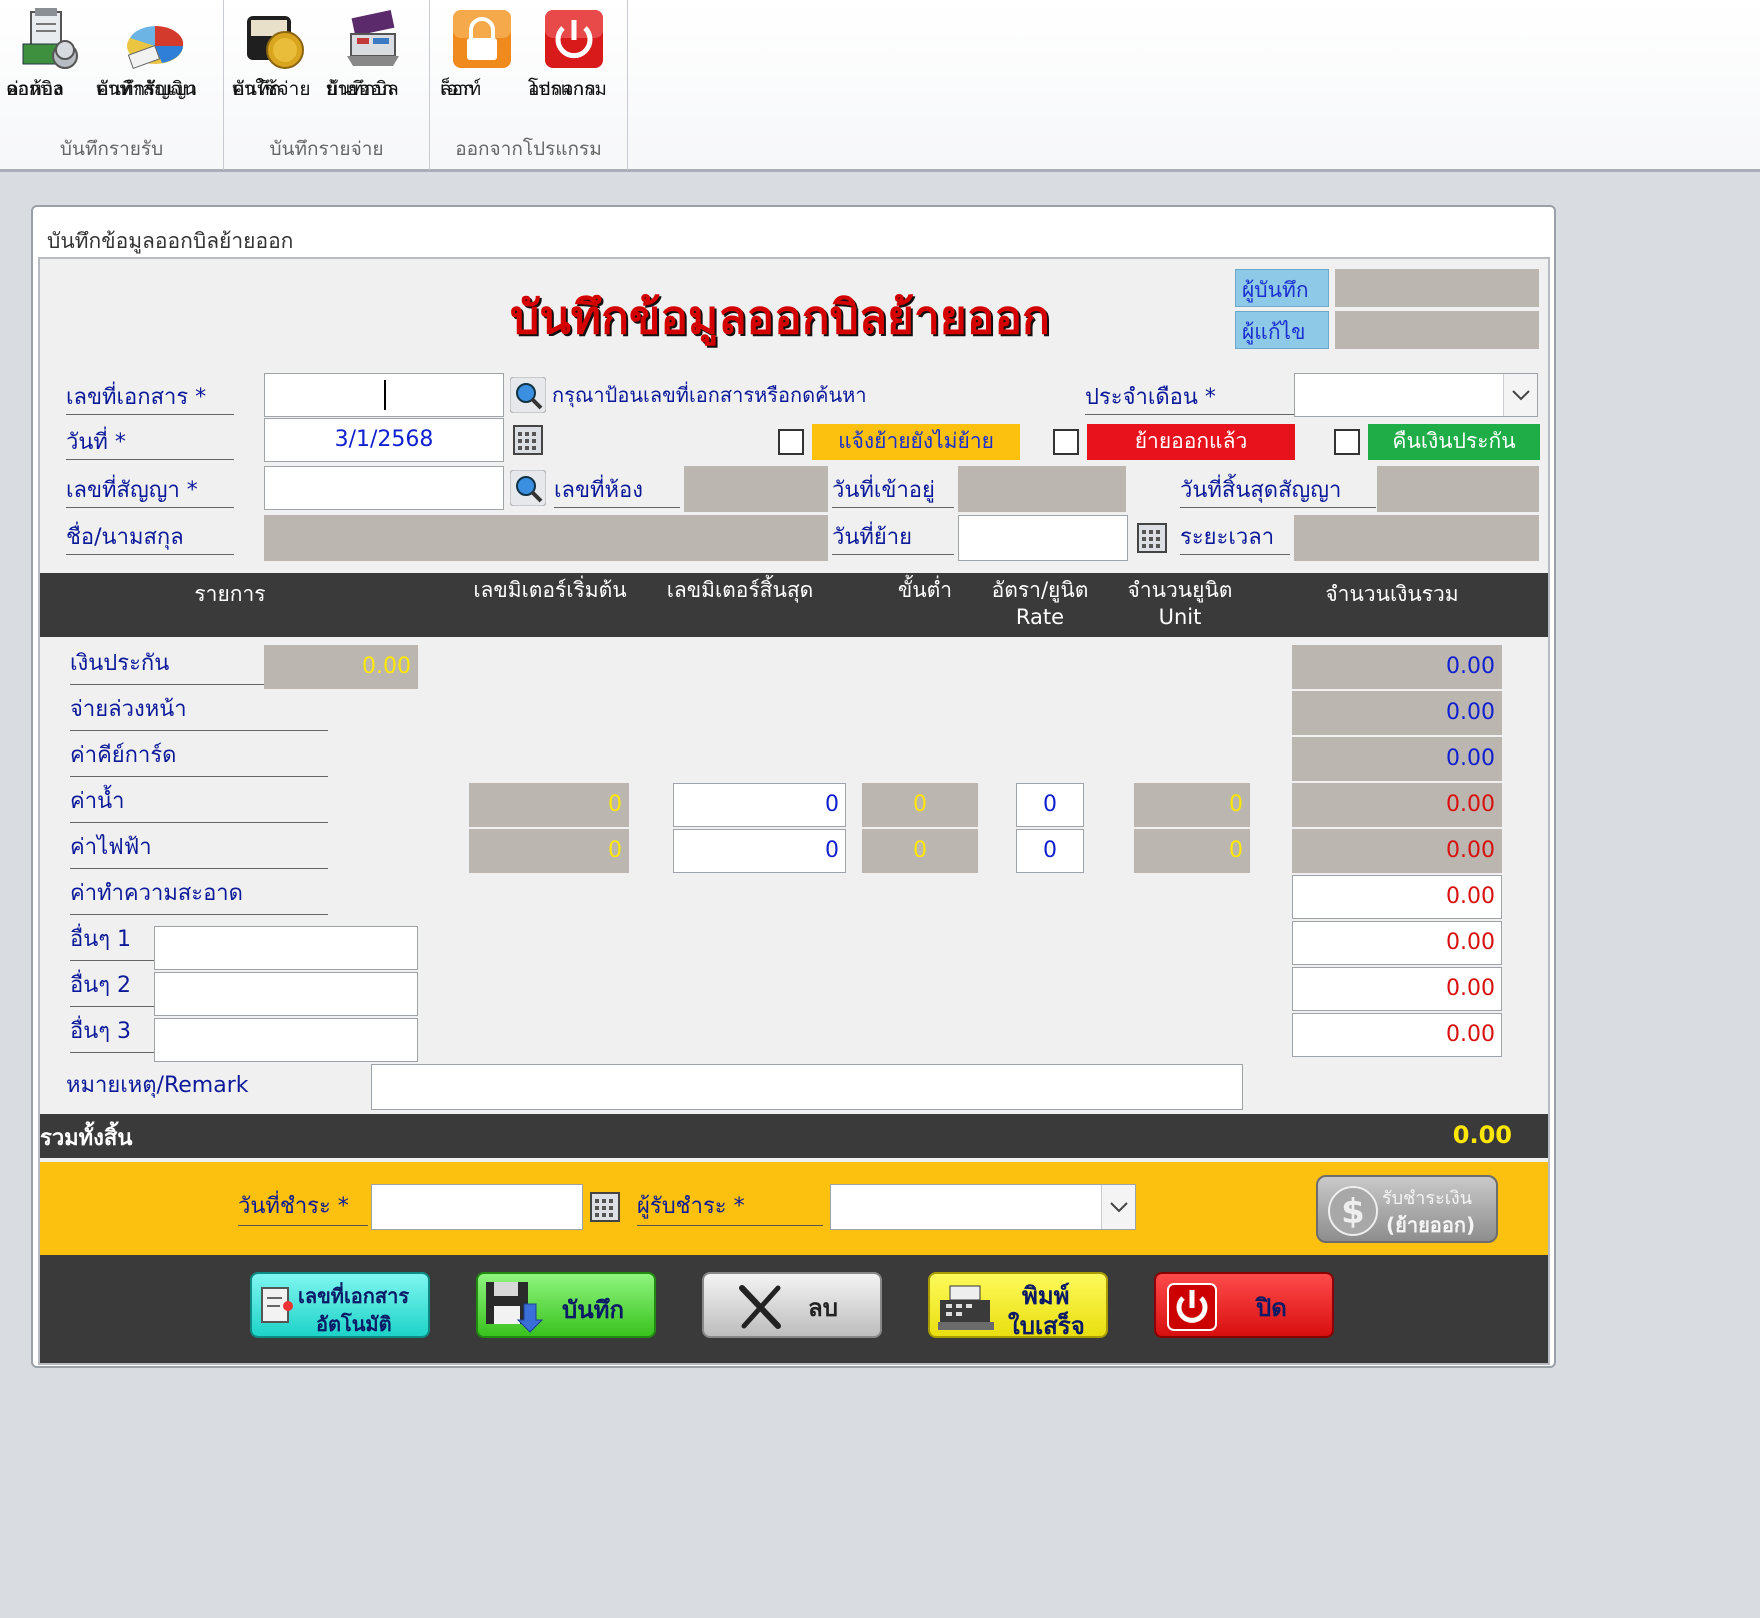 This screenshot has height=1618, width=1760. What do you see at coordinates (1271, 1308) in the screenshot?
I see `close-label: ปิด` at bounding box center [1271, 1308].